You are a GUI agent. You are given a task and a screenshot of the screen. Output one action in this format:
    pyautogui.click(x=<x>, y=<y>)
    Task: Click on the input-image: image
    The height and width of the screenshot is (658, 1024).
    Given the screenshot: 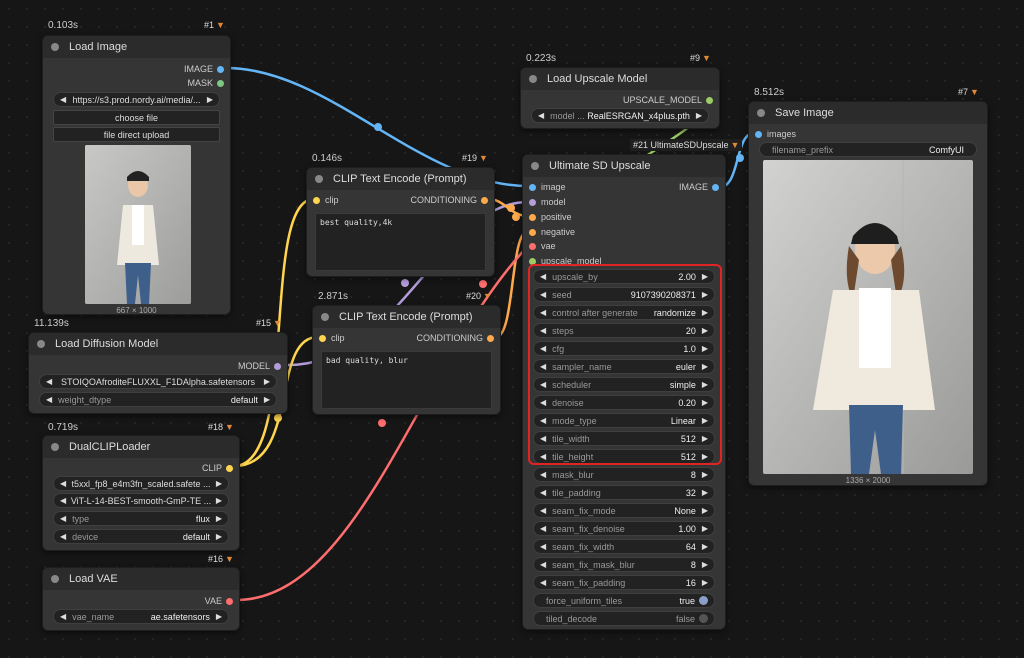 What is the action you would take?
    pyautogui.click(x=547, y=187)
    